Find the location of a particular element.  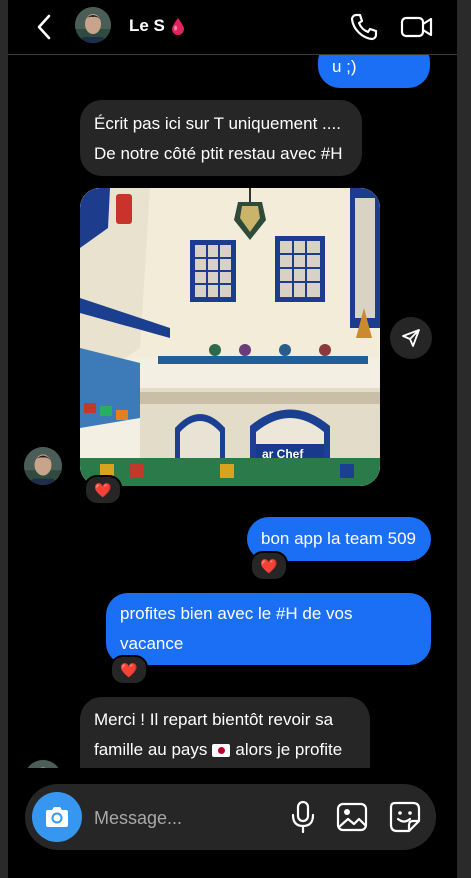

message-bubble-outgoing: profites bien avec le #H de vos vacance is located at coordinates (268, 629).